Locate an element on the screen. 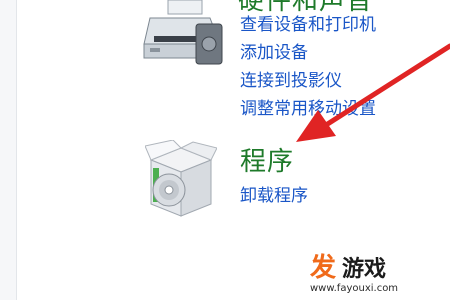 This screenshot has height=300, width=450. printer-icon is located at coordinates (183, 35).